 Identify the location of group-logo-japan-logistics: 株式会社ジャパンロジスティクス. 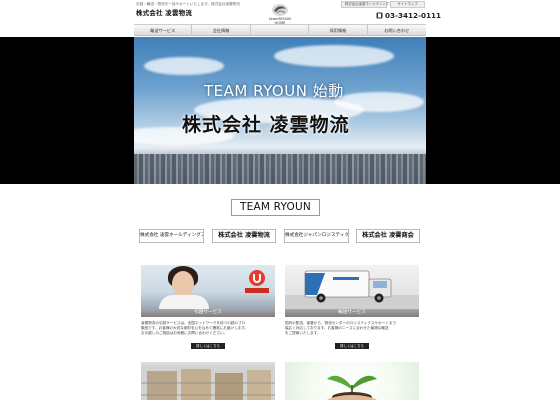
(316, 236).